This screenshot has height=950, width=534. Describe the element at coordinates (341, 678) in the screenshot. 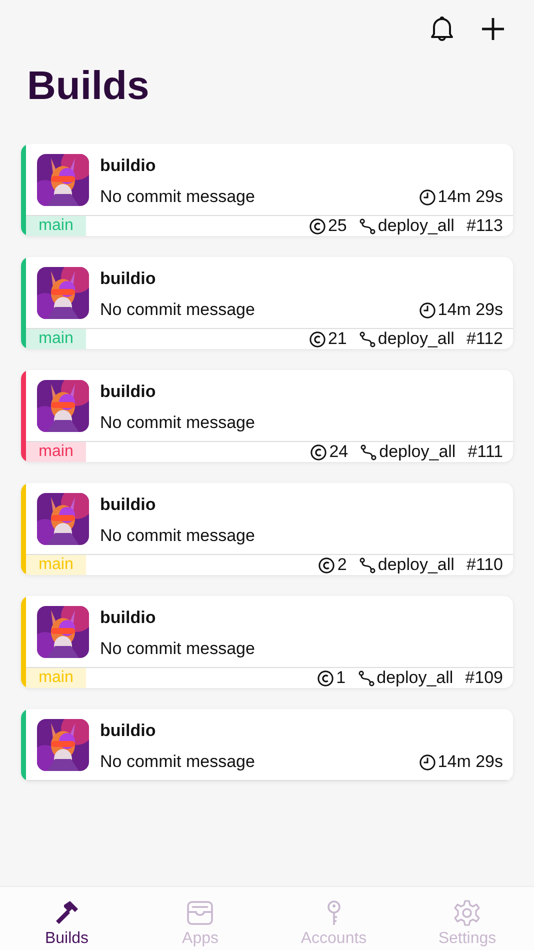

I see `credit-count: 1` at that location.